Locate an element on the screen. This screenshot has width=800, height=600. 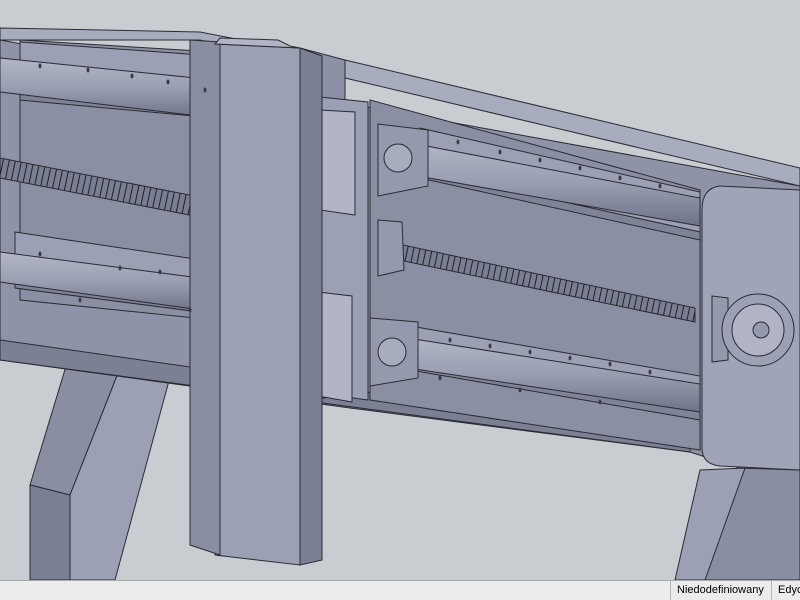
definition-status-field: Niedodefiniowany is located at coordinates (720, 590).